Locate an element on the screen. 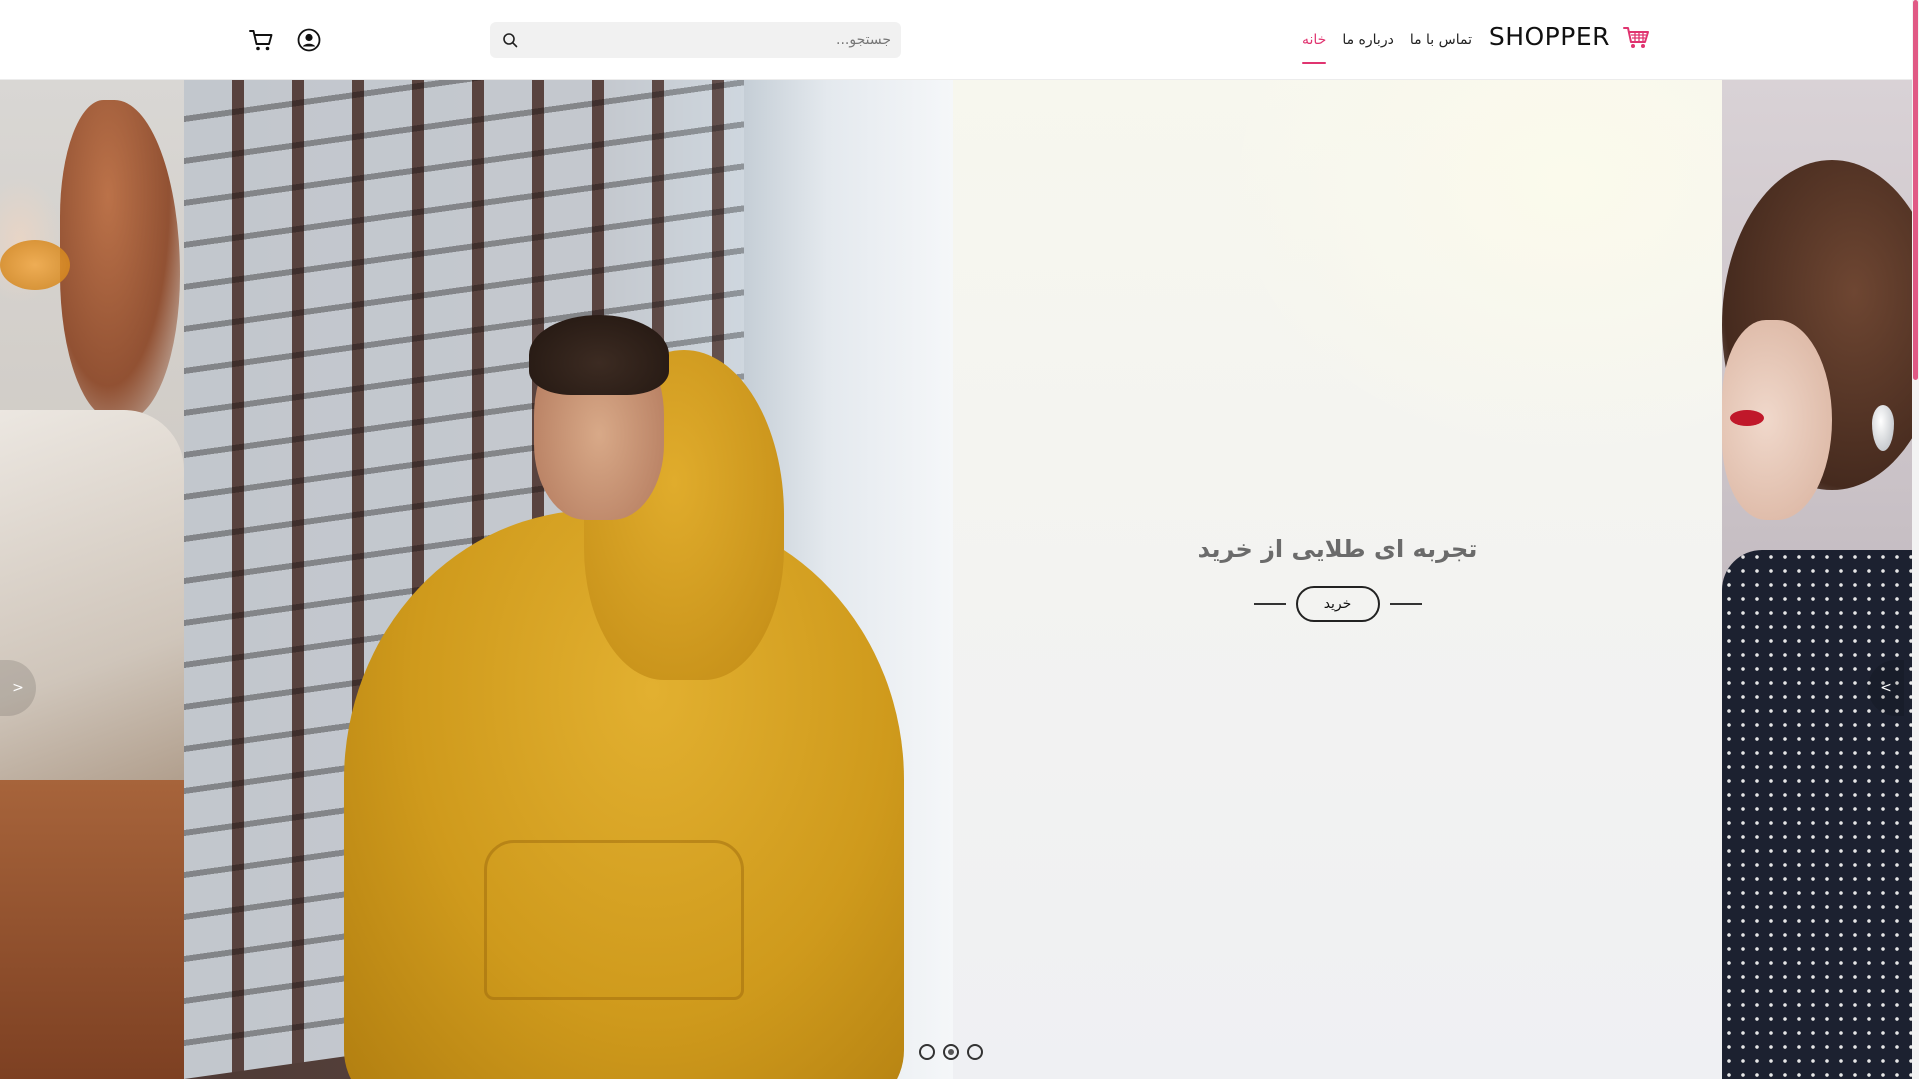  chevron-right-icon: > is located at coordinates (18, 688).